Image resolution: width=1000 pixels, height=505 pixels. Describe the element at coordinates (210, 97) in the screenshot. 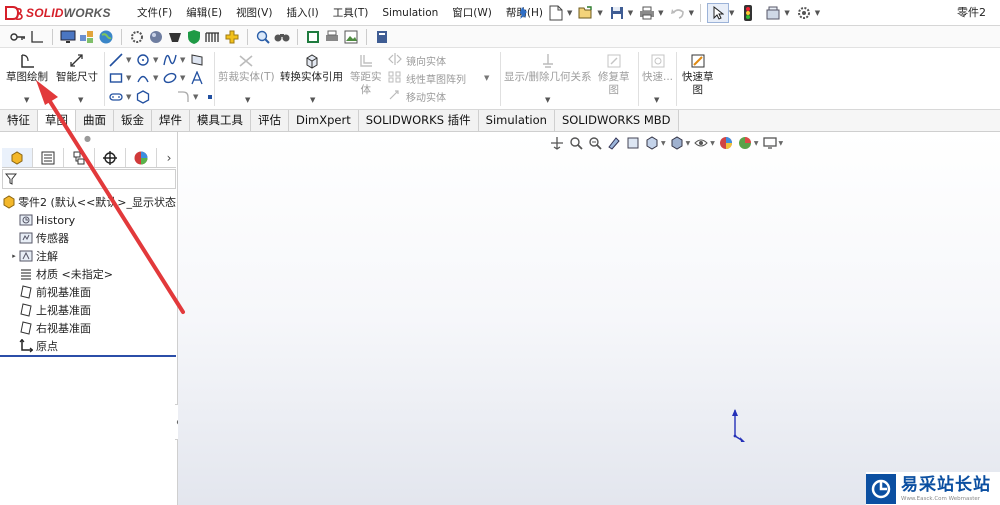

I see `point-icon` at that location.